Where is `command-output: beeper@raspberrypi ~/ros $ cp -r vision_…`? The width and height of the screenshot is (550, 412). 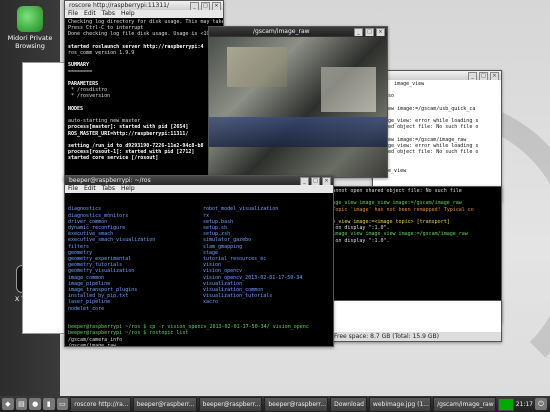
command-output: beeper@raspberrypi ~/ros $ cp -r vision_… is located at coordinates (199, 335).